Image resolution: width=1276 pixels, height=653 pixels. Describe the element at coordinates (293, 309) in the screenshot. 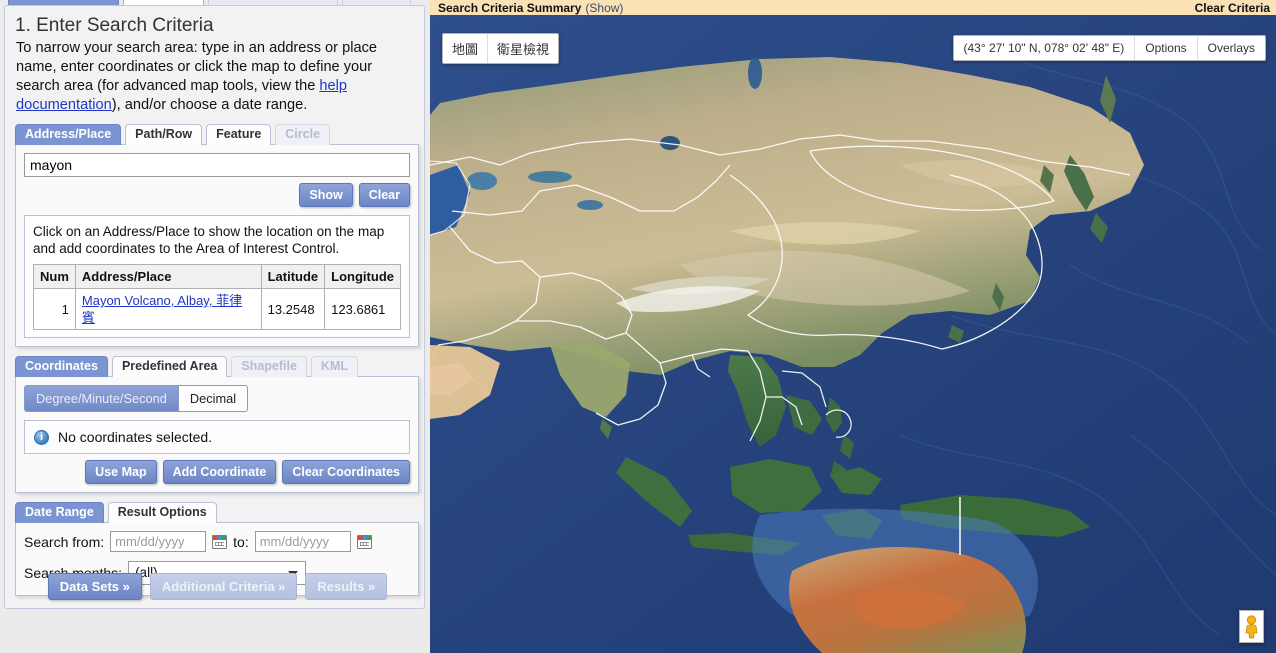

I see `cell-latitude: 13.2548` at that location.